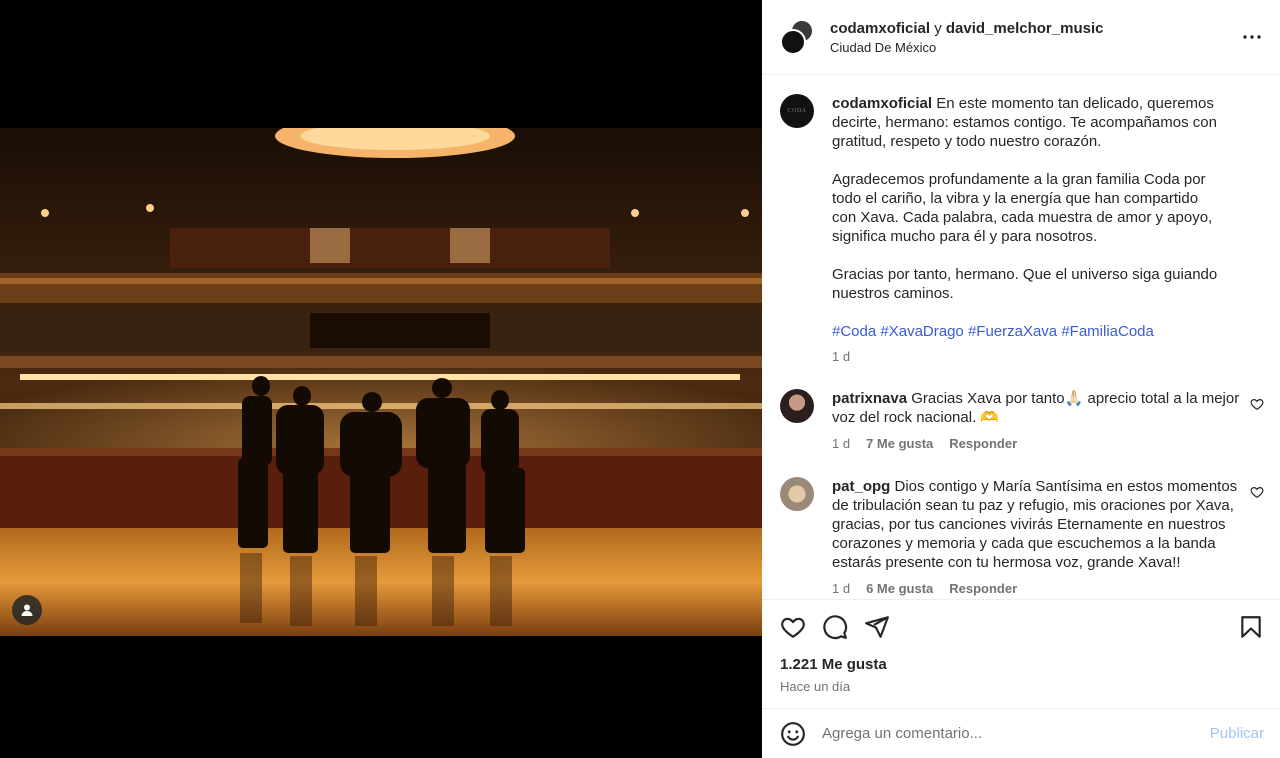  I want to click on comment-icon, so click(835, 627).